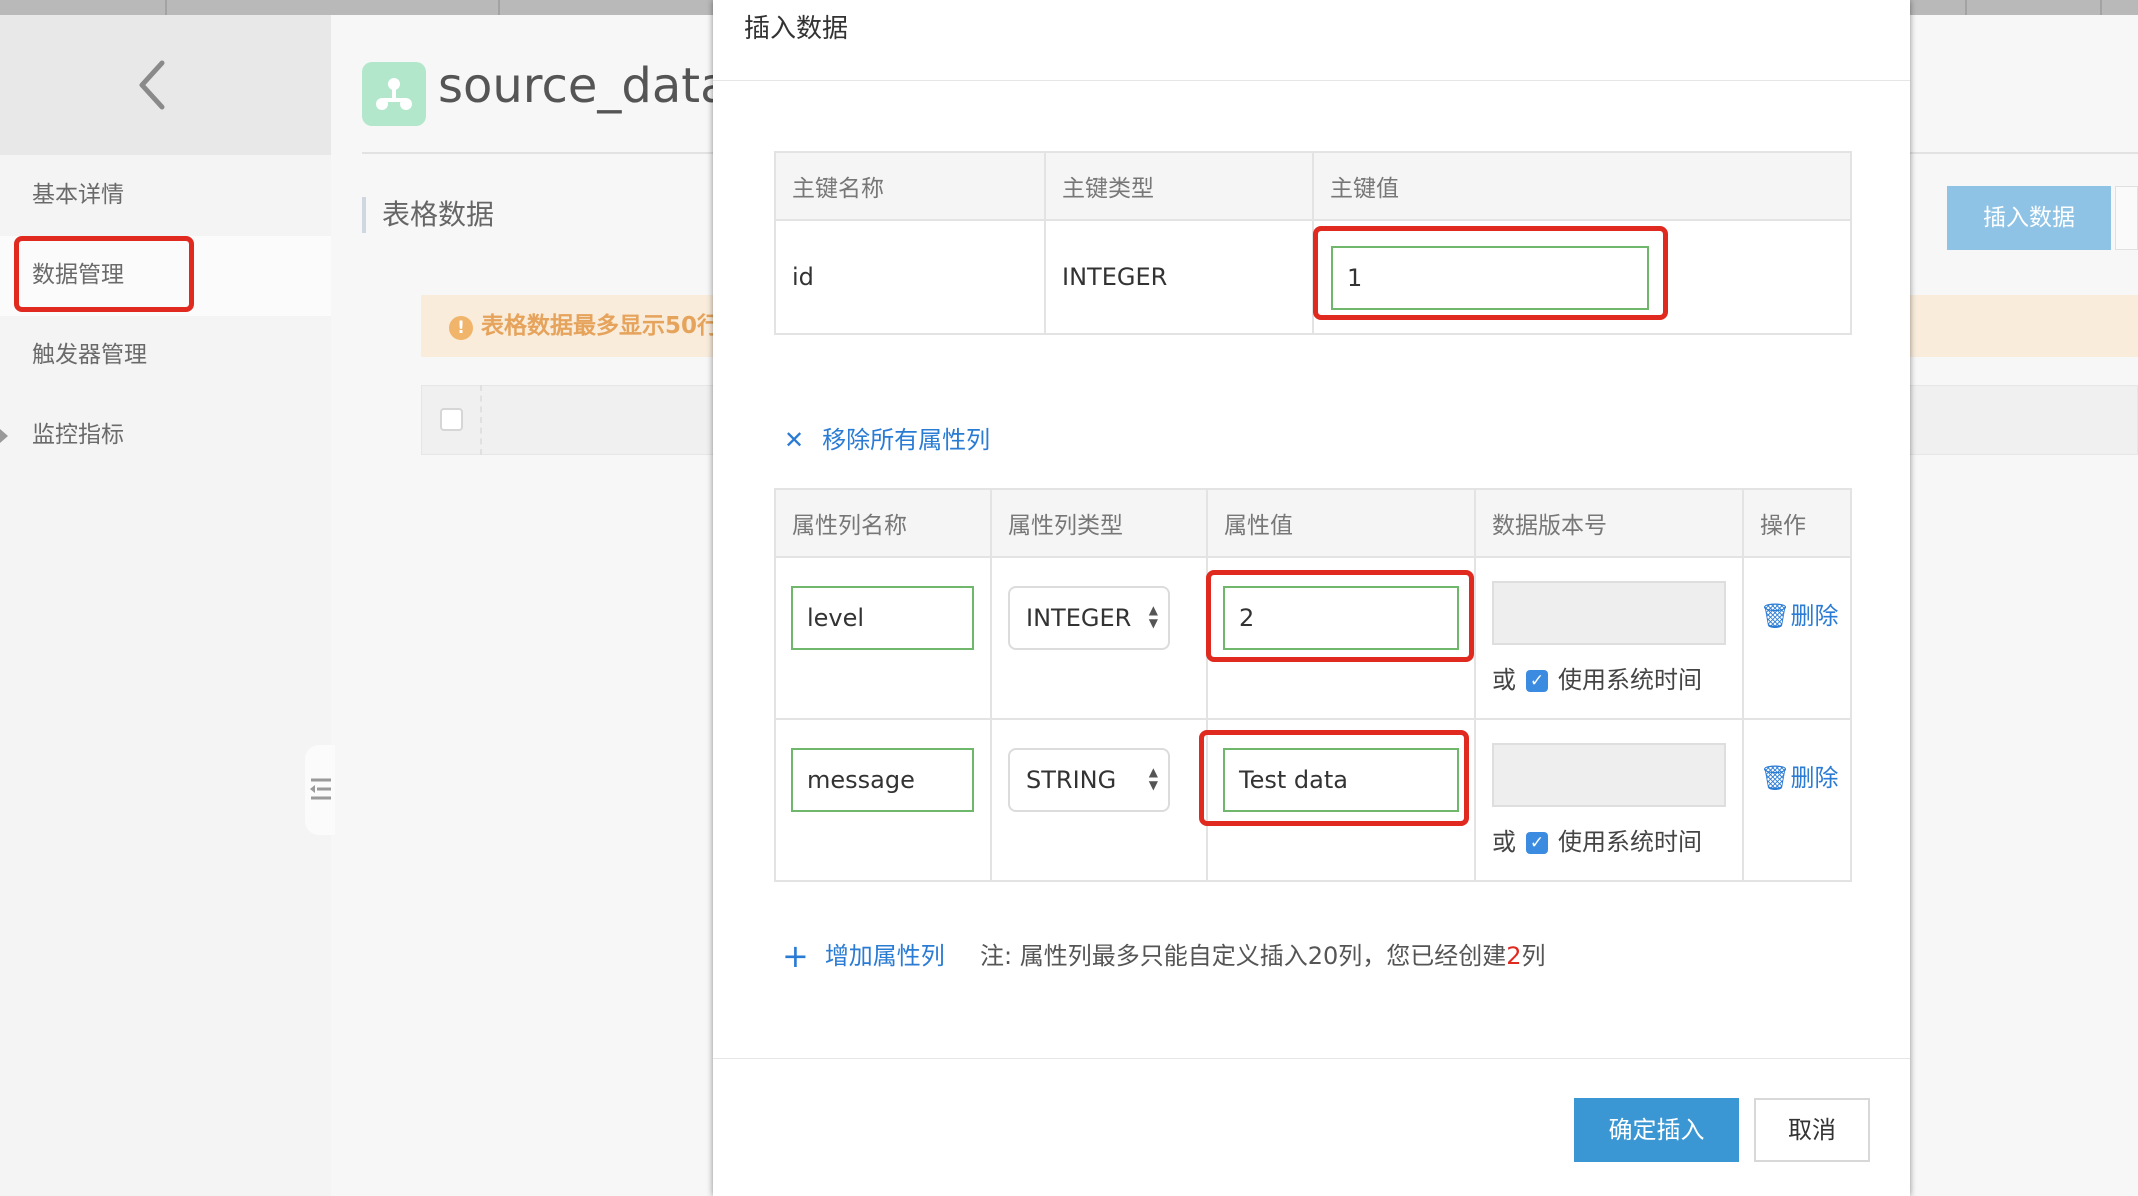 This screenshot has width=2138, height=1196. Describe the element at coordinates (2126, 218) in the screenshot. I see `secondary-button` at that location.